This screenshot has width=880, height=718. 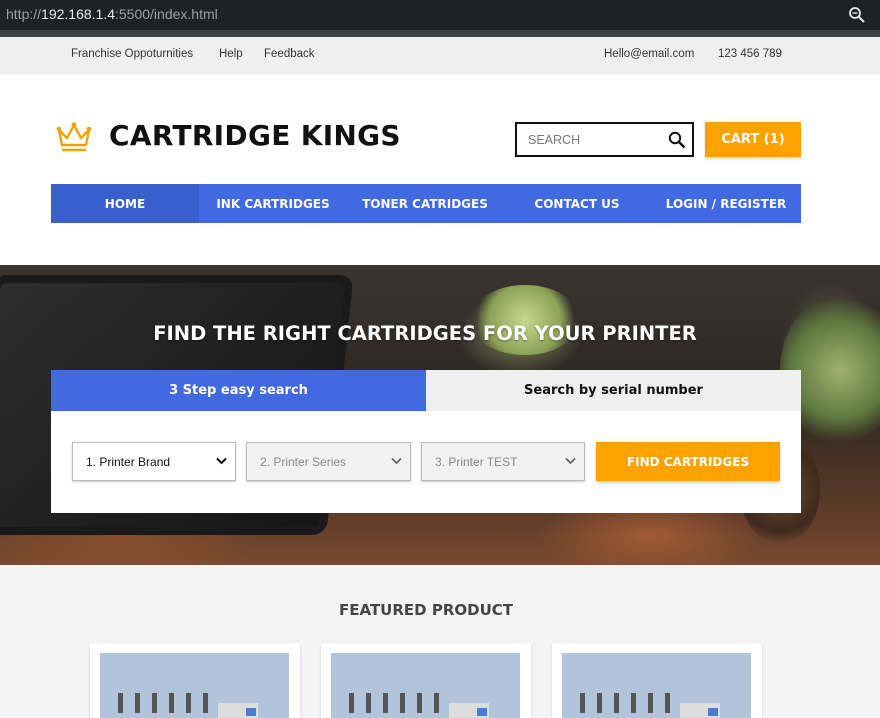 I want to click on tab-3-step-search: 3 Step easy search, so click(x=238, y=390).